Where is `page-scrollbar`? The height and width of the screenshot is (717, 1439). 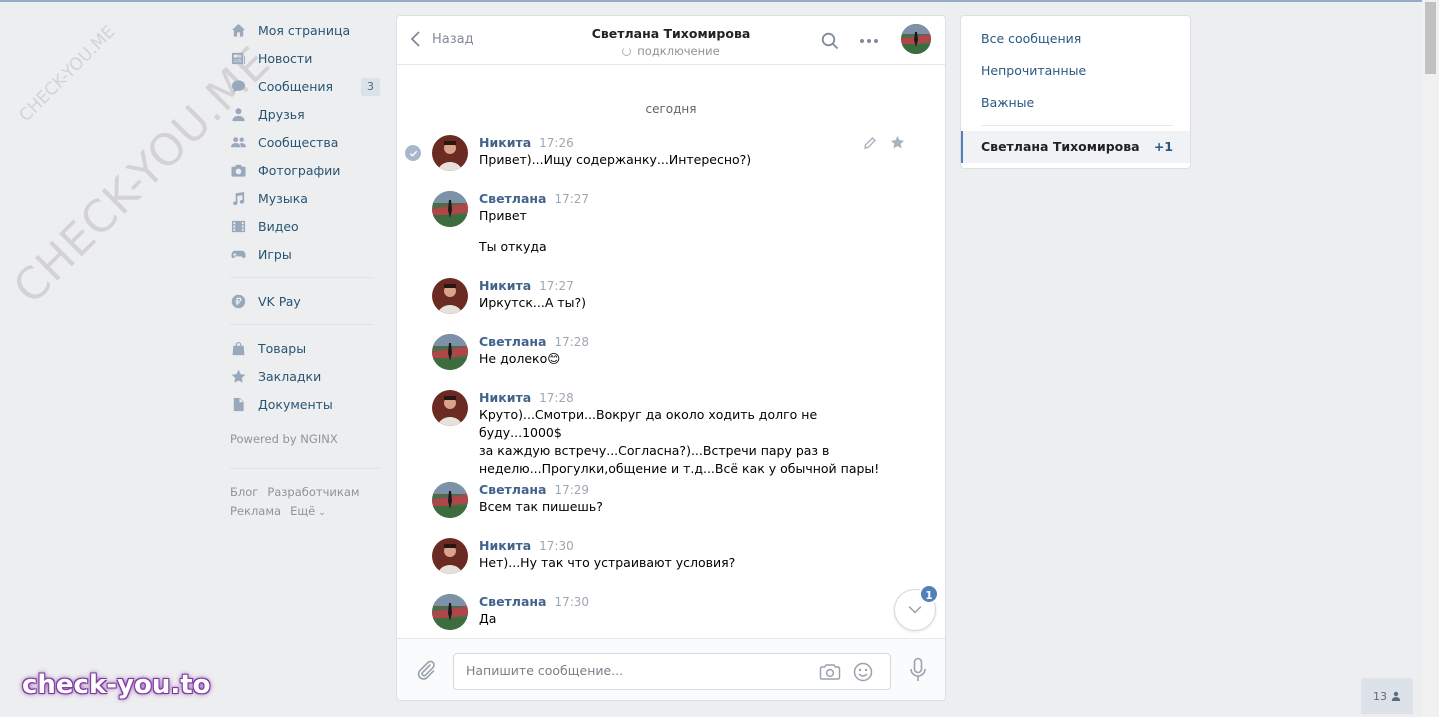 page-scrollbar is located at coordinates (1430, 358).